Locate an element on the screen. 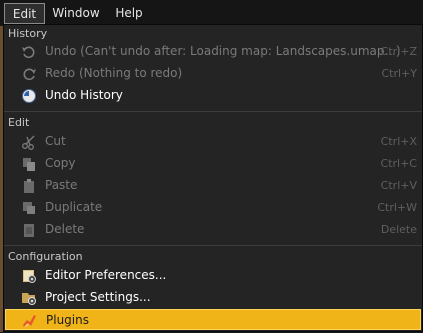  menu-item-redo-label: Redo (Nothing to redo) is located at coordinates (114, 73).